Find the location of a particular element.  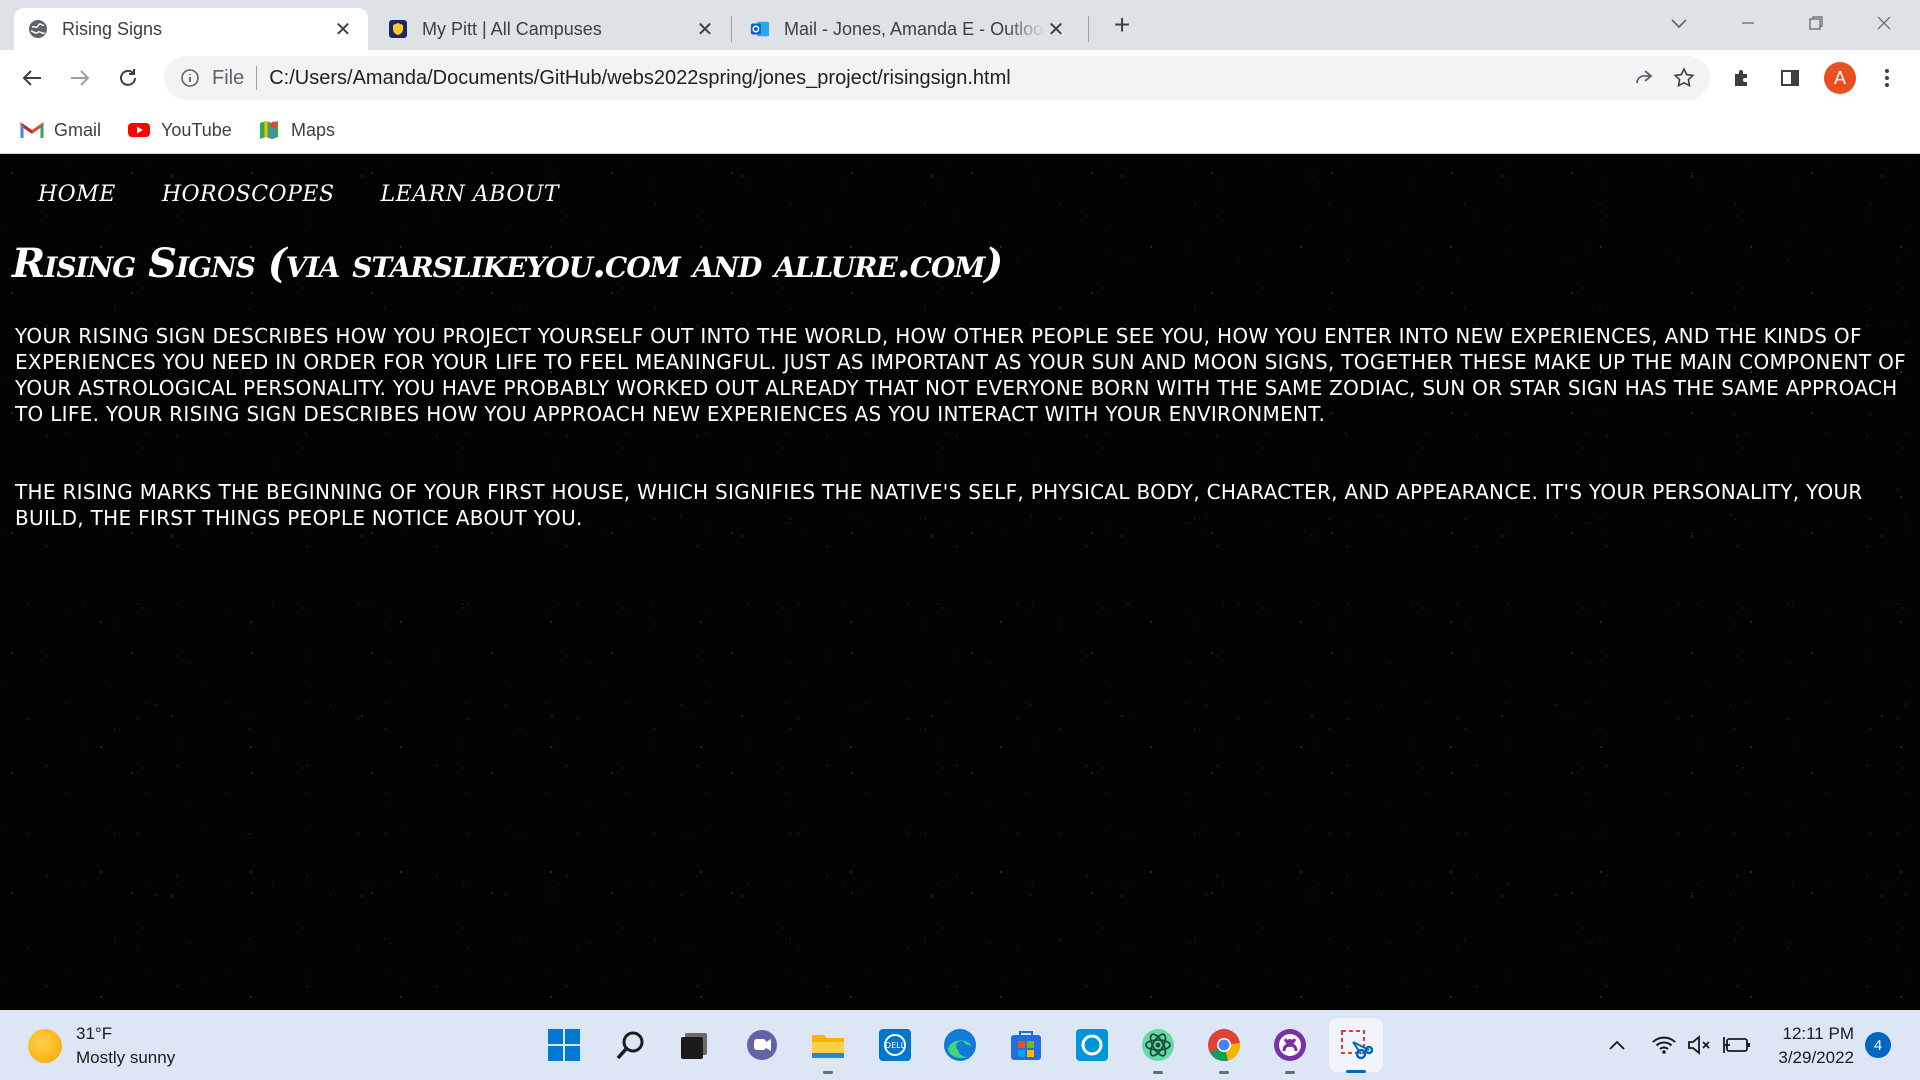

chrome-browser-icon is located at coordinates (1224, 1049).